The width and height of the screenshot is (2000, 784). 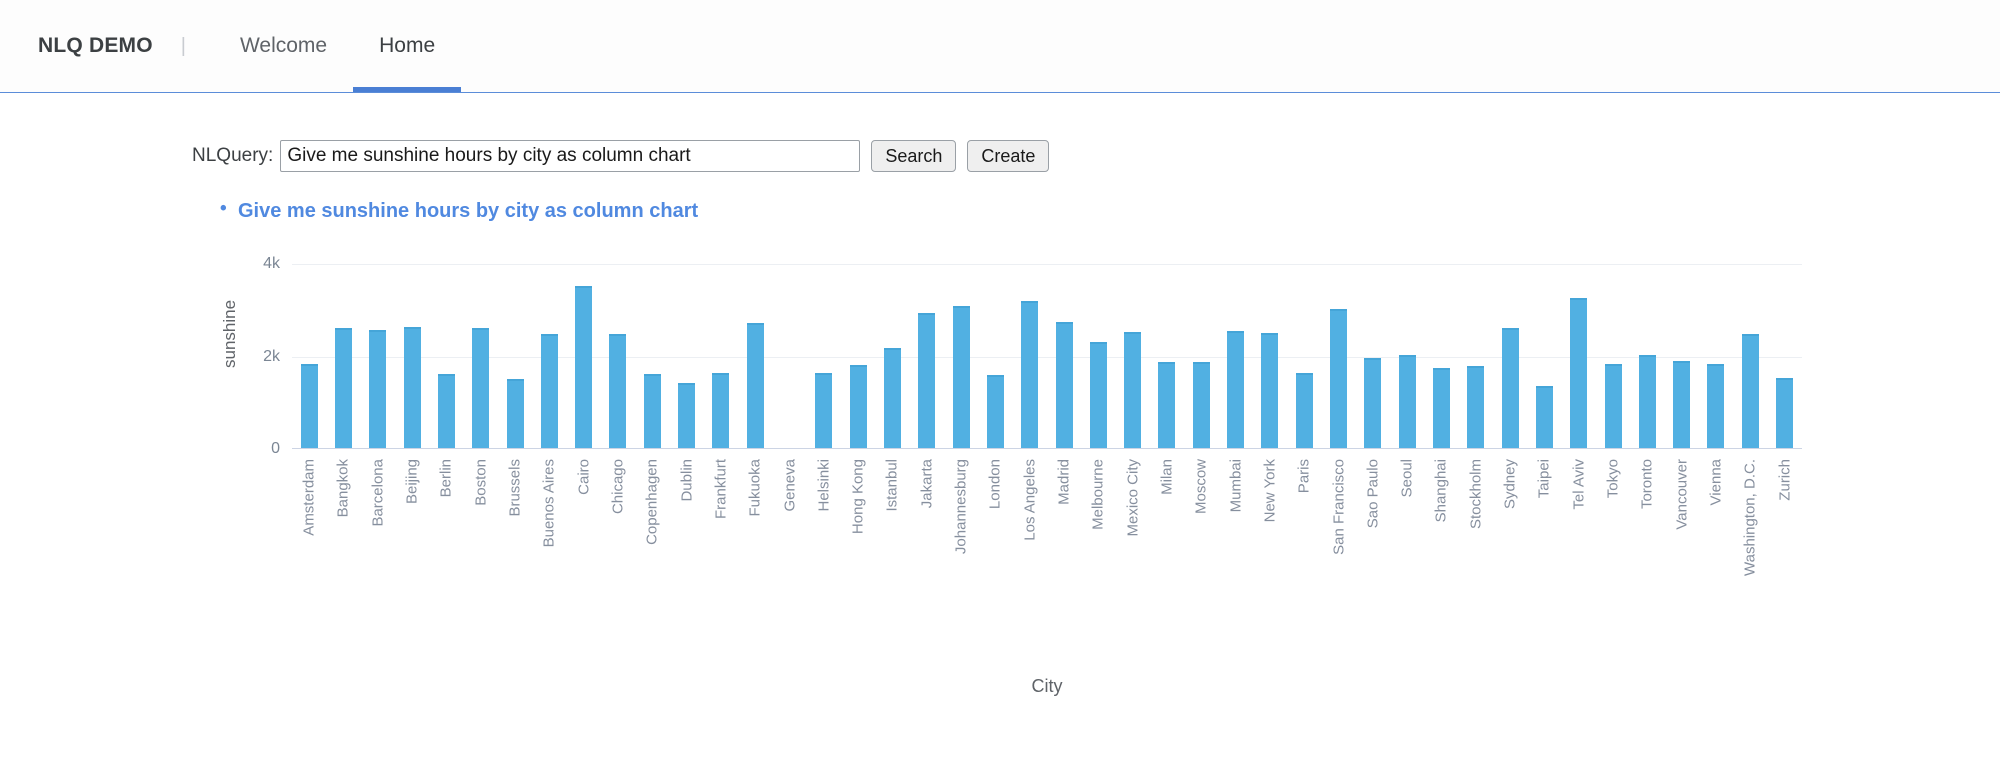 What do you see at coordinates (481, 560) in the screenshot?
I see `x-label-slot: Boston` at bounding box center [481, 560].